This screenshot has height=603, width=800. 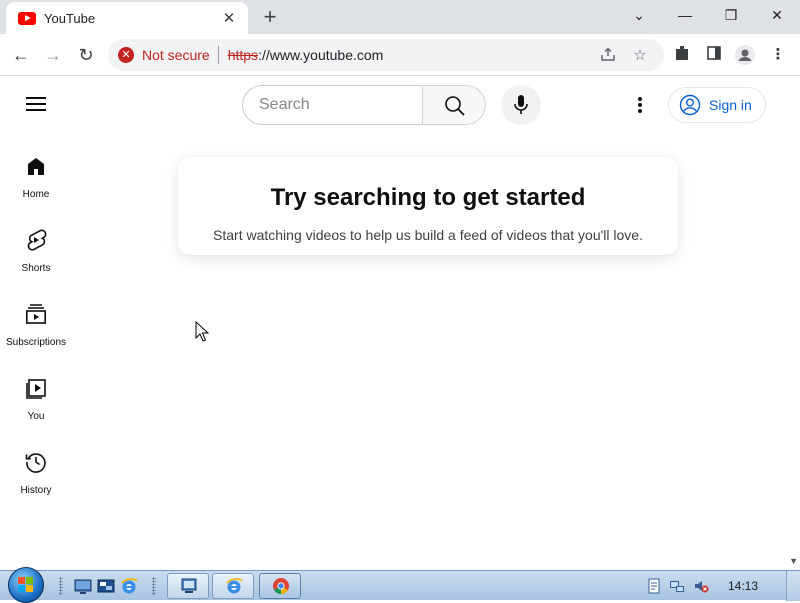 I want to click on sidebar-item-you: You, so click(x=36, y=399).